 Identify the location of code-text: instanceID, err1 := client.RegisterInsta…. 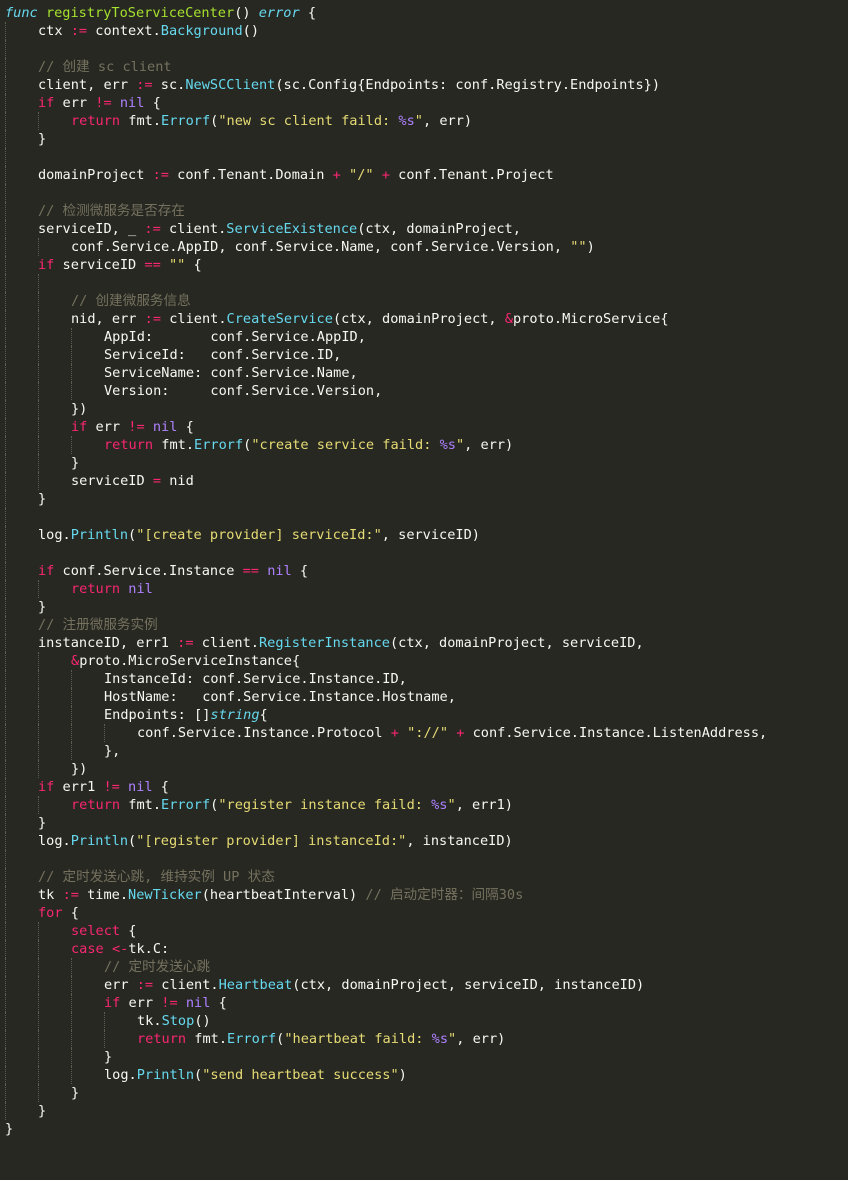
(341, 643).